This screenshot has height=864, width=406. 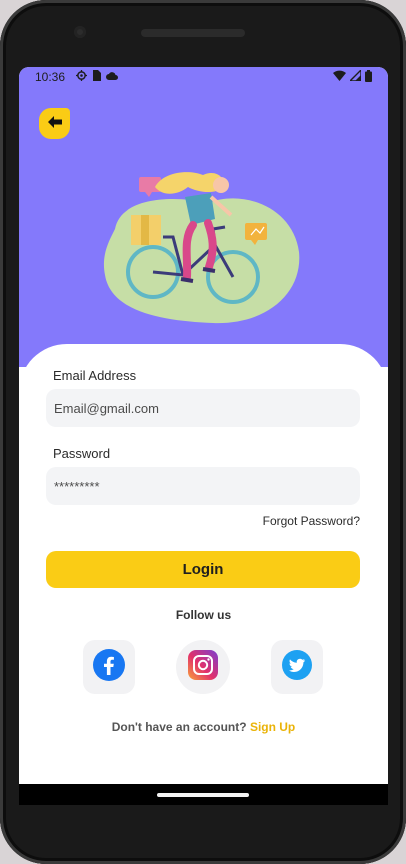 I want to click on settings-icon, so click(x=82, y=77).